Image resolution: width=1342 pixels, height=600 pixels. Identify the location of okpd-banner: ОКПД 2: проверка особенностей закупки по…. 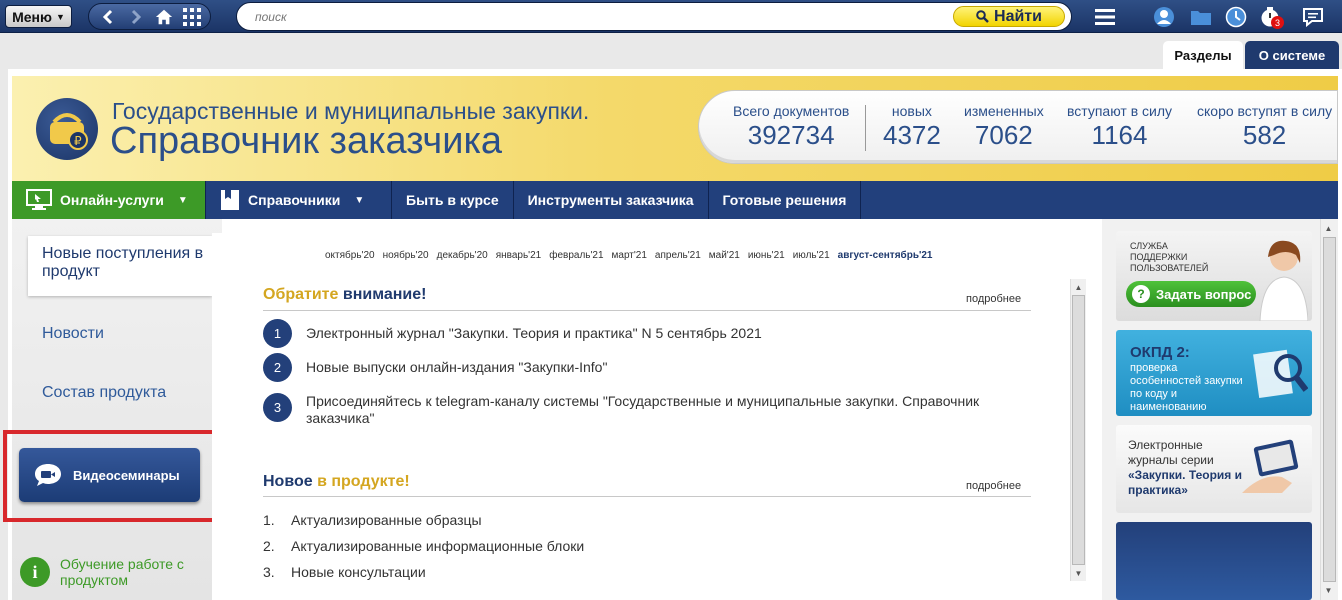
(1214, 373).